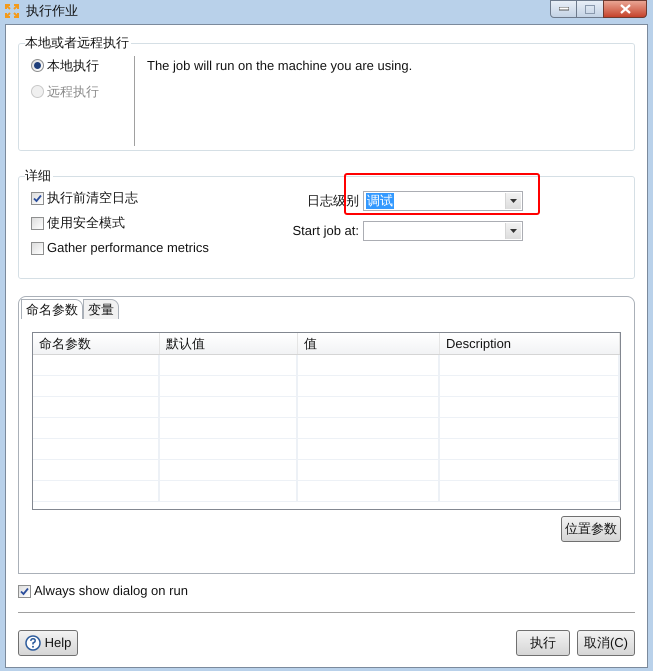 Image resolution: width=653 pixels, height=671 pixels. Describe the element at coordinates (39, 176) in the screenshot. I see `group-title: 详细` at that location.